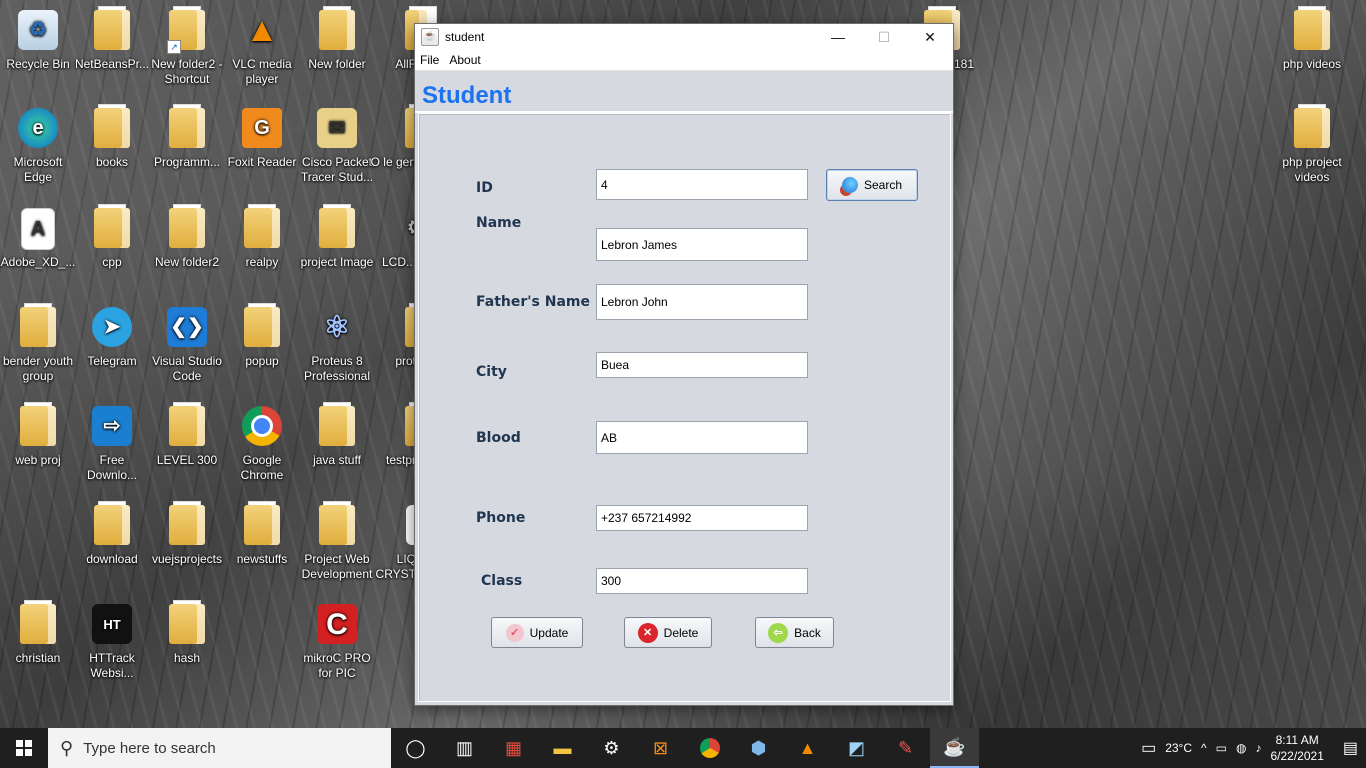 This screenshot has height=768, width=1366. Describe the element at coordinates (856, 748) in the screenshot. I see `editor-icon: ◩` at that location.